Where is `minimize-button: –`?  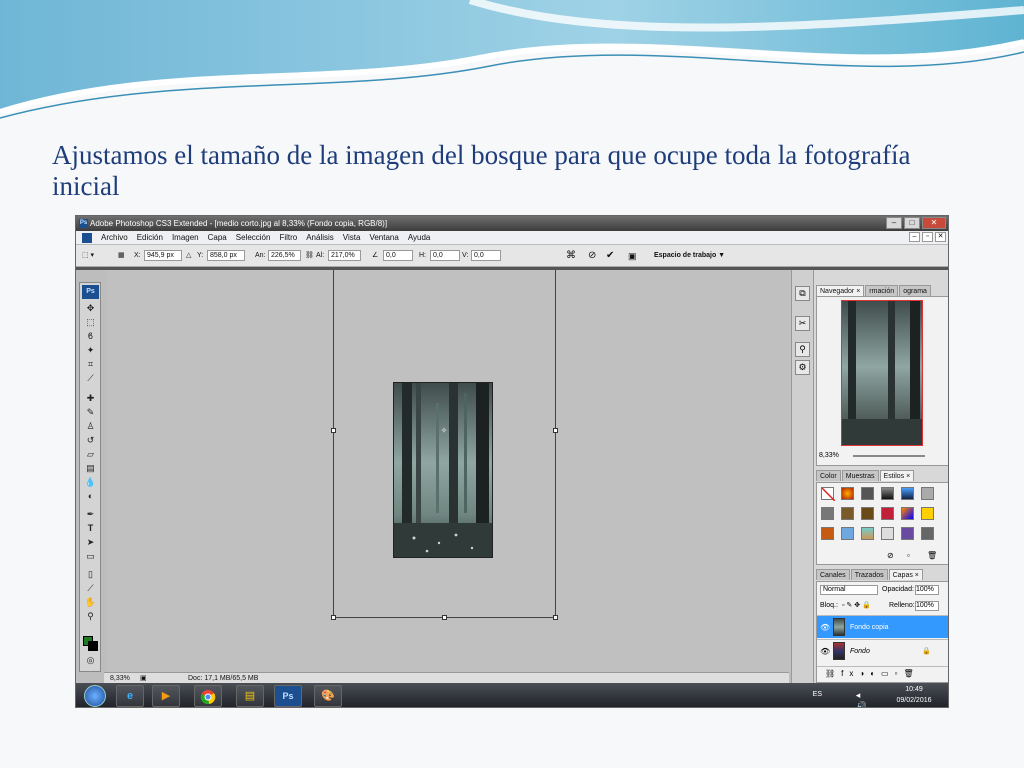
minimize-button: – is located at coordinates (894, 223).